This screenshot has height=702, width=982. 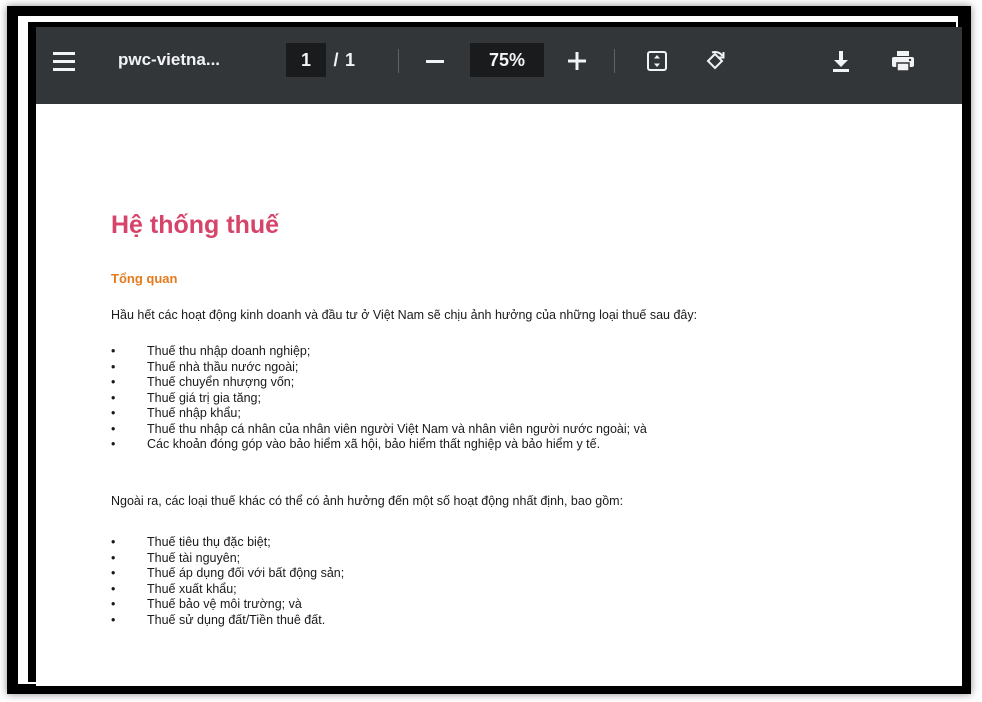 I want to click on list-item: Thuế áp dụng đối với bất động sản;, so click(x=227, y=574).